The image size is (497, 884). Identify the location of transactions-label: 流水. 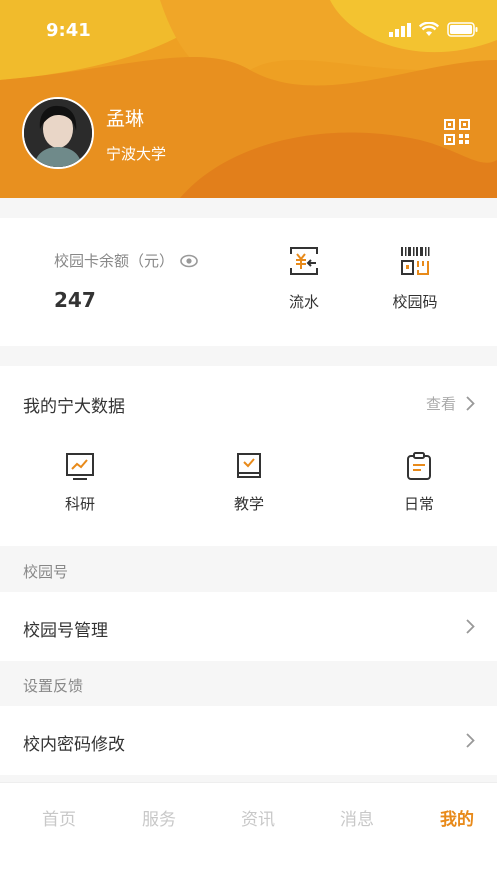
(303, 302).